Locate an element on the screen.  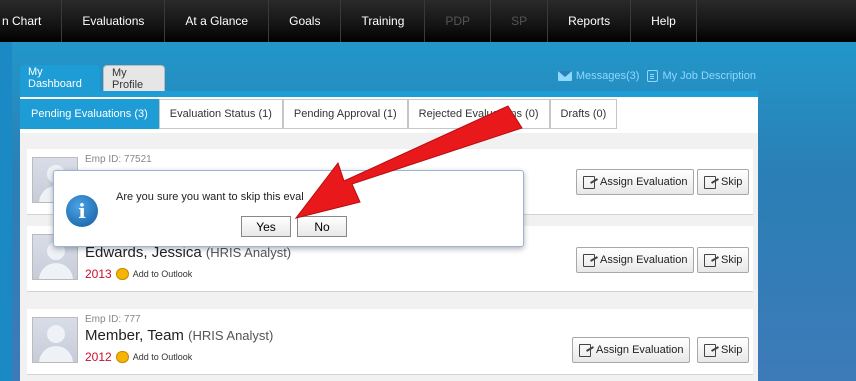
red-pointer-arrow is located at coordinates (408, 162).